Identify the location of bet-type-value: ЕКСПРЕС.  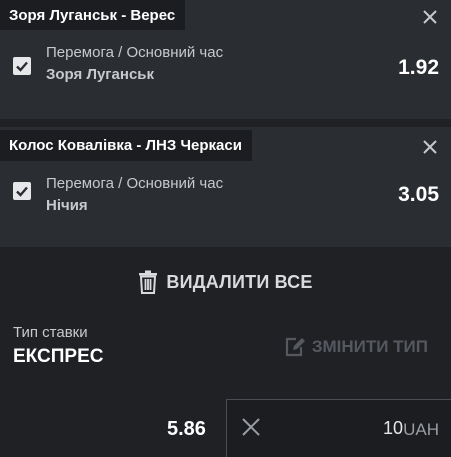
(58, 356).